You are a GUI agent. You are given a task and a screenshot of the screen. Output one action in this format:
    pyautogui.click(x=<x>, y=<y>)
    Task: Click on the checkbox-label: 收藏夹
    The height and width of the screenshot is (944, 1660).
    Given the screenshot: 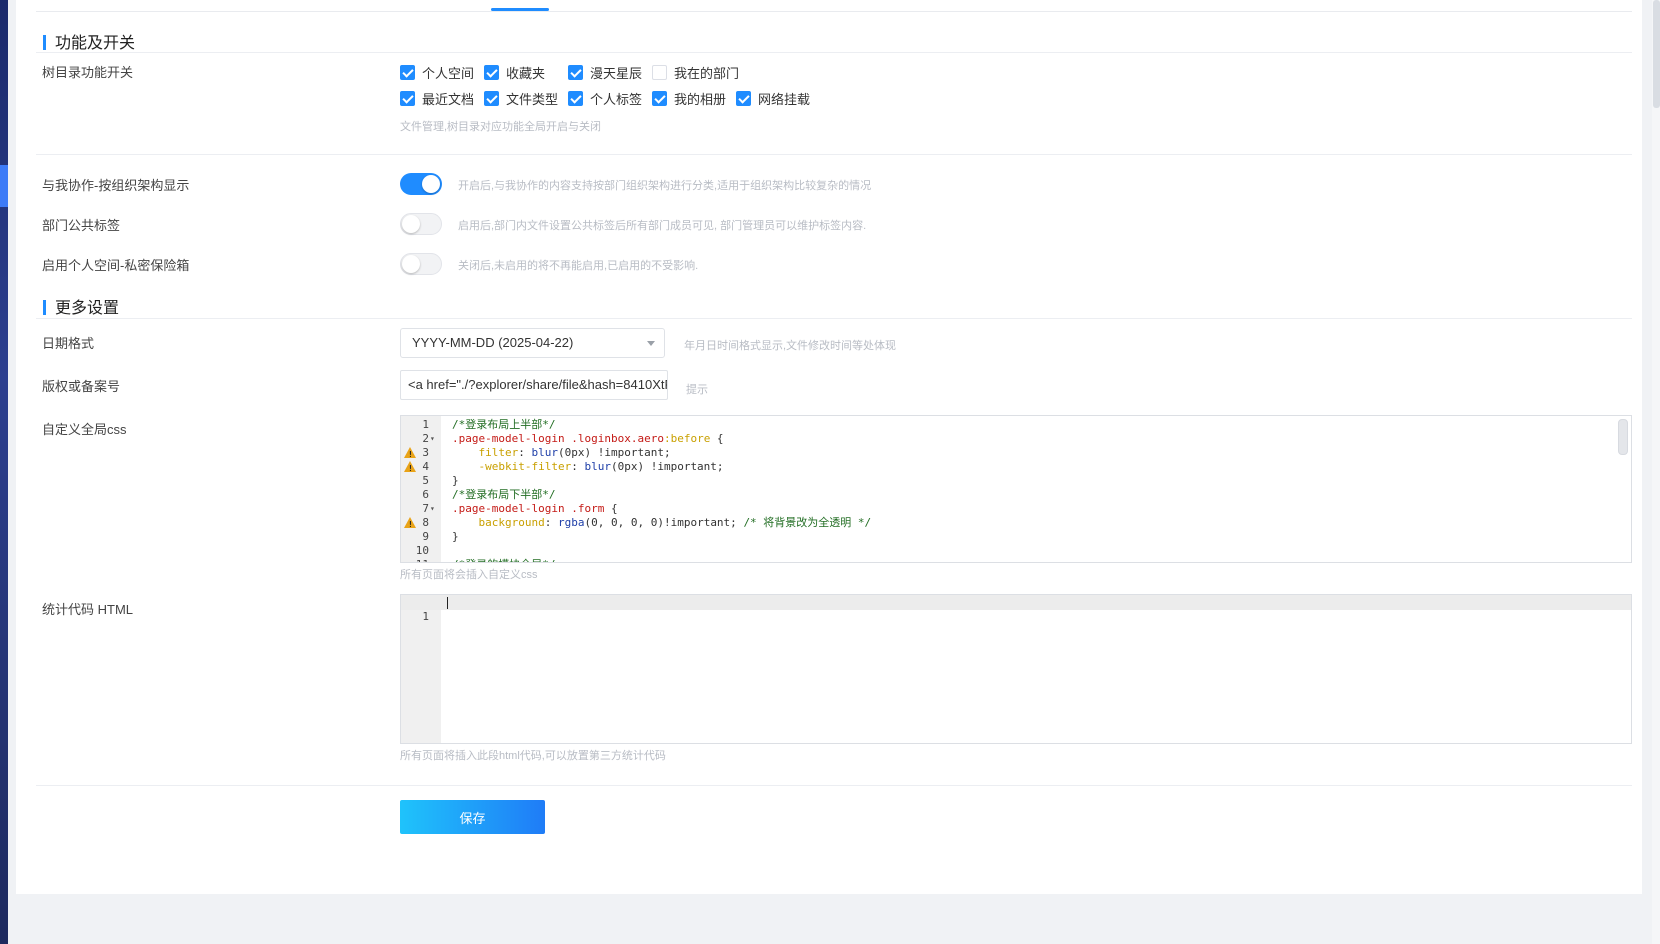 What is the action you would take?
    pyautogui.click(x=526, y=73)
    